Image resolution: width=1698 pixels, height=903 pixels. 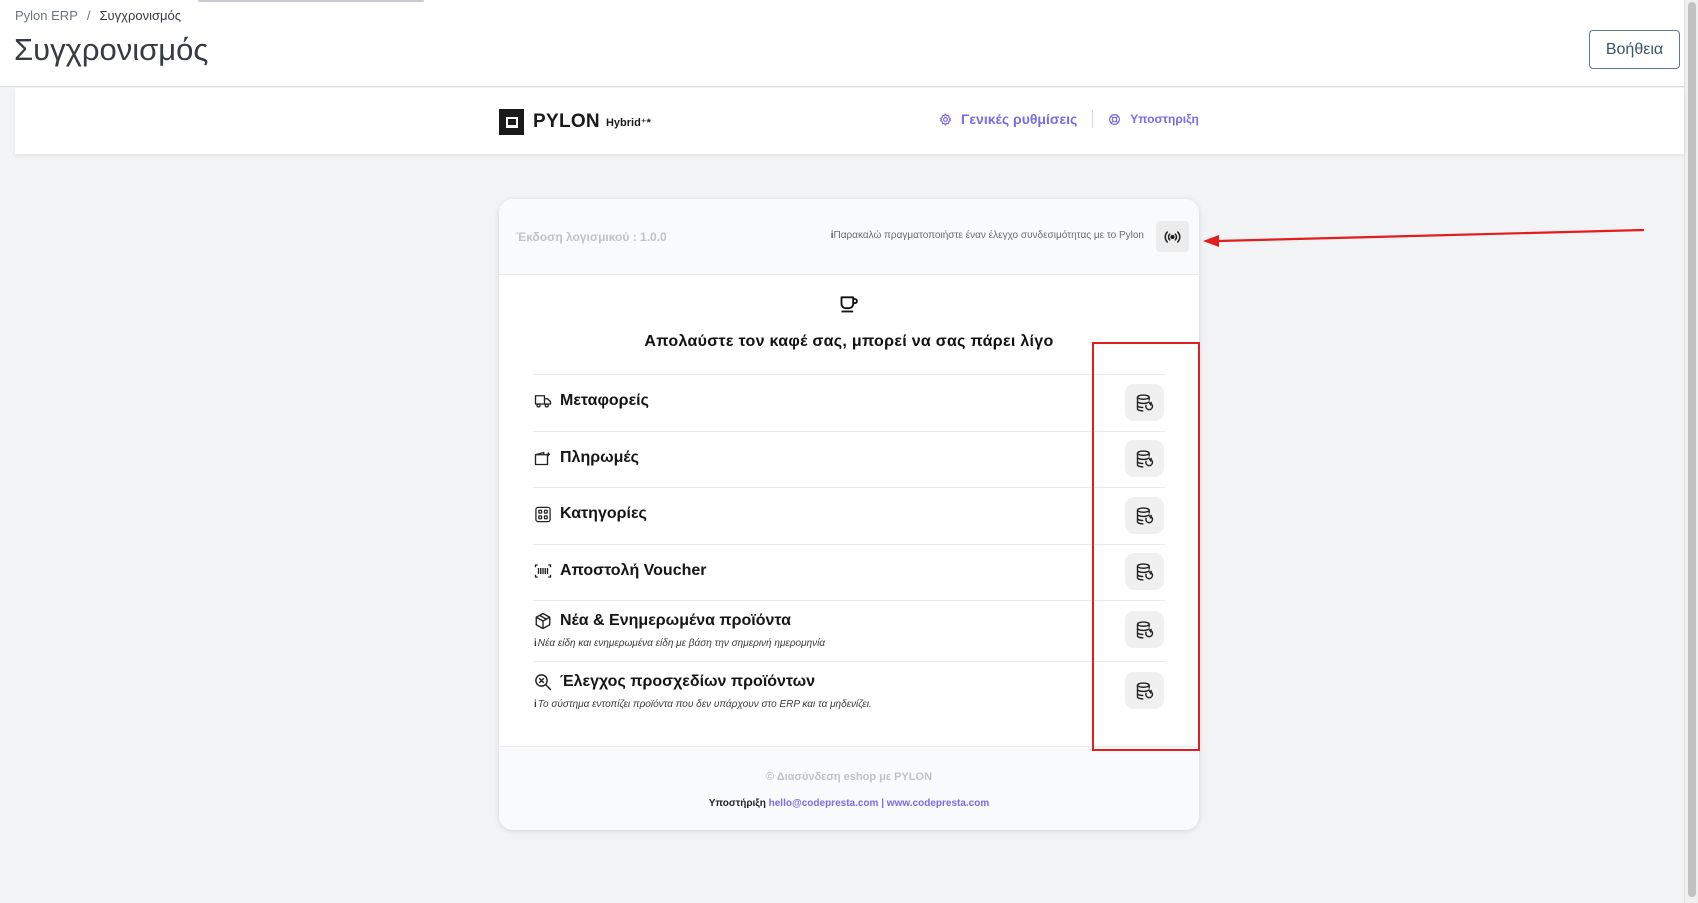 I want to click on coffee-icon, so click(x=849, y=304).